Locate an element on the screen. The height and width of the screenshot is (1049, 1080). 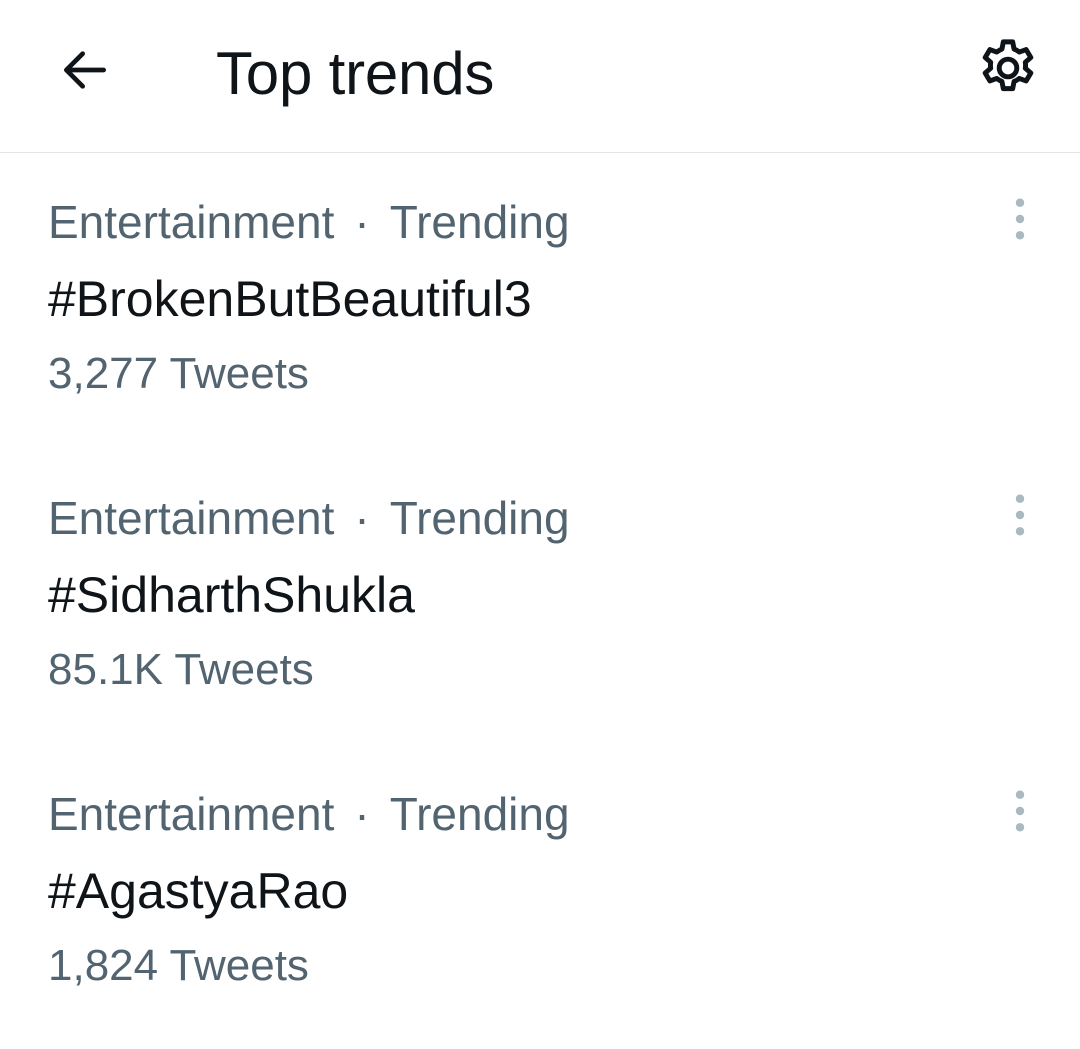
trend-name: #BrokenButBeautiful3 is located at coordinates (290, 299).